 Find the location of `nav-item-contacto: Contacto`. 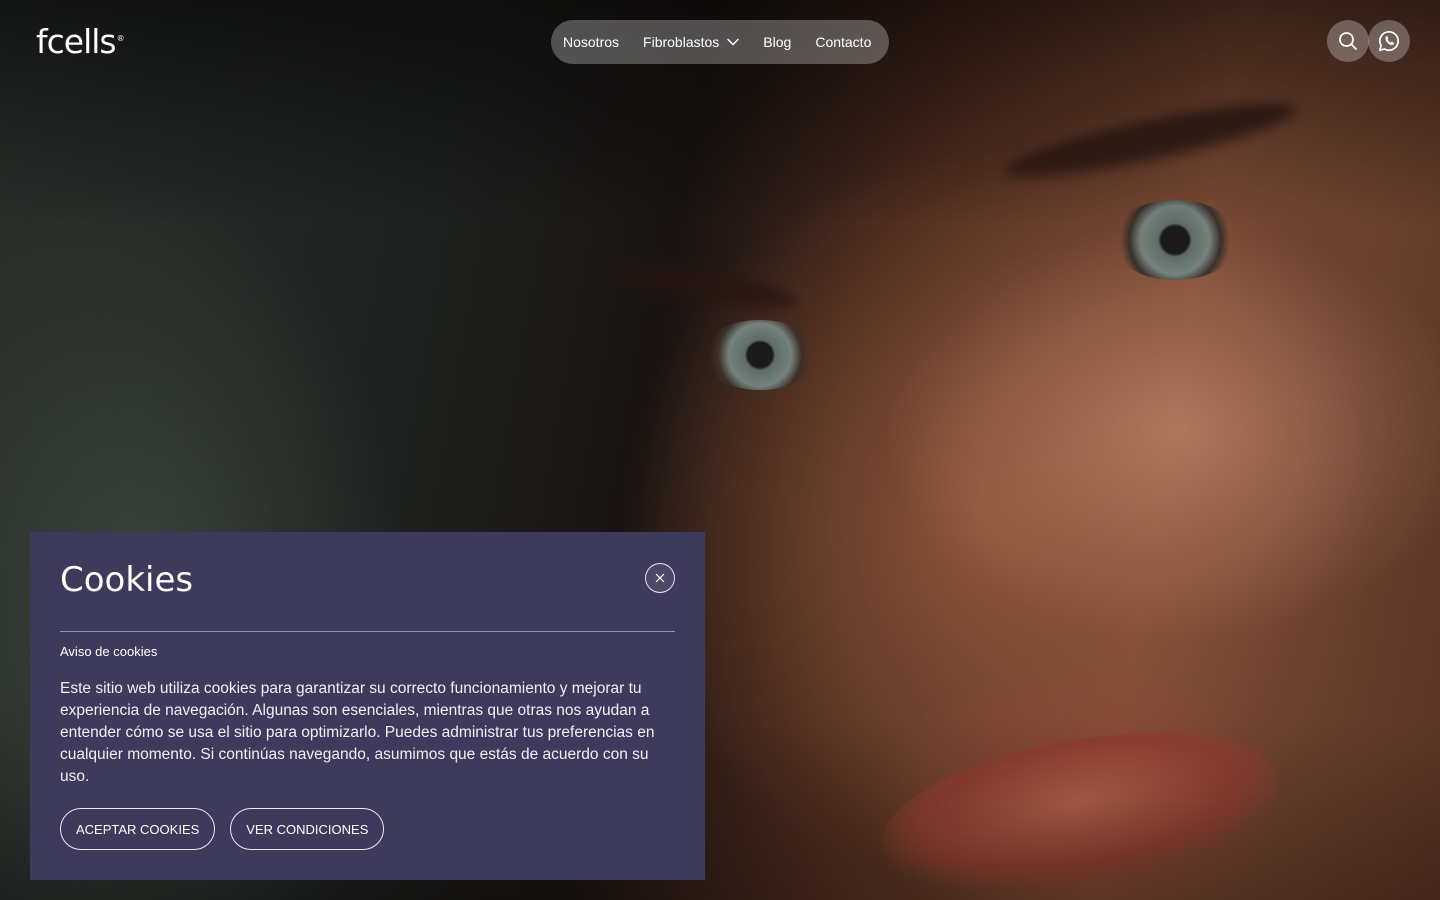

nav-item-contacto: Contacto is located at coordinates (843, 42).